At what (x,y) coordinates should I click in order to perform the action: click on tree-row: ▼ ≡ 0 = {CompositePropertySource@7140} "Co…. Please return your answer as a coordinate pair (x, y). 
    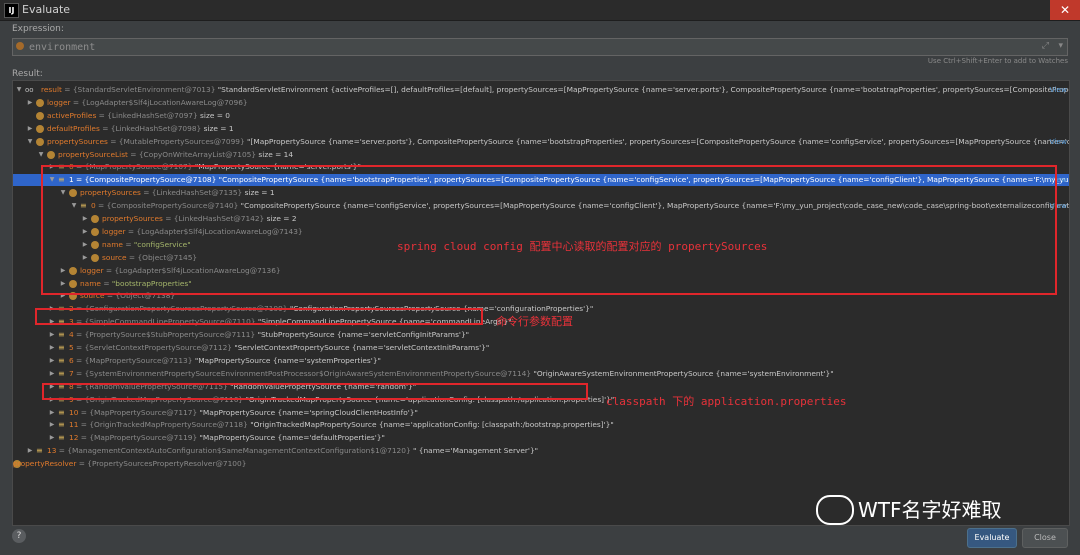
    Looking at the image, I should click on (541, 206).